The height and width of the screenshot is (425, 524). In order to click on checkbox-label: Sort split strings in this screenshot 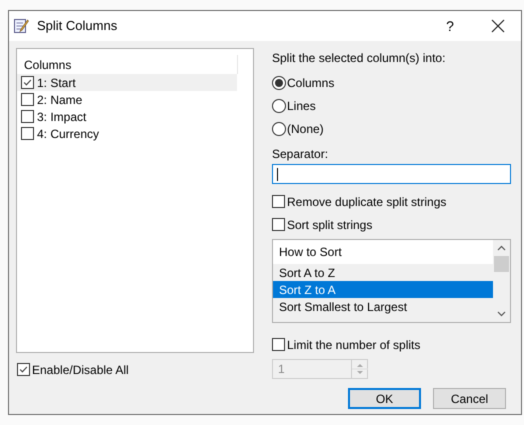, I will do `click(329, 225)`.